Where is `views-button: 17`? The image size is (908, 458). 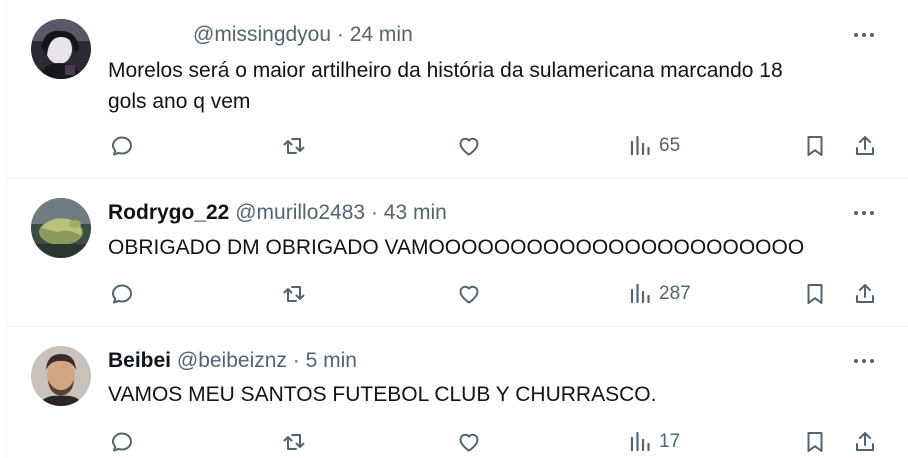 views-button: 17 is located at coordinates (668, 442).